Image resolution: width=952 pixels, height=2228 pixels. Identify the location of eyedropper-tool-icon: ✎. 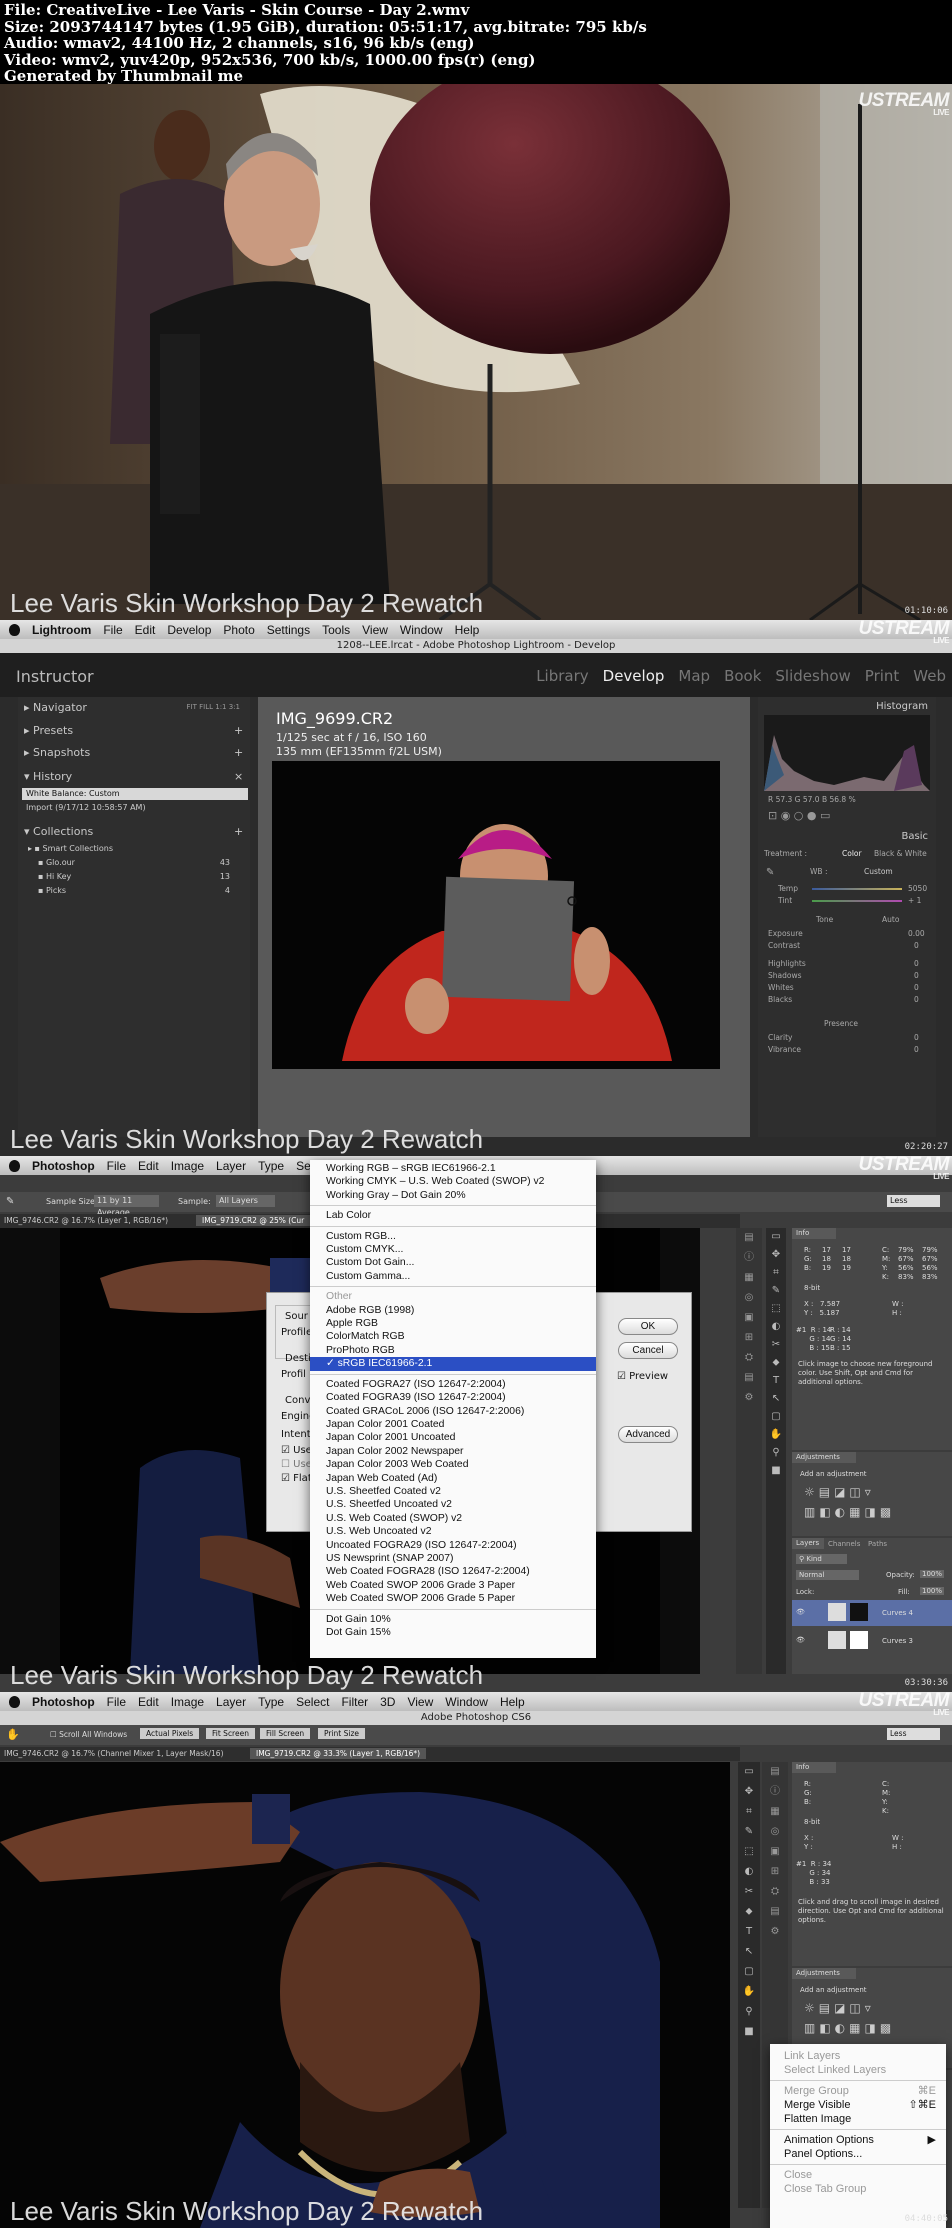
(10, 1201).